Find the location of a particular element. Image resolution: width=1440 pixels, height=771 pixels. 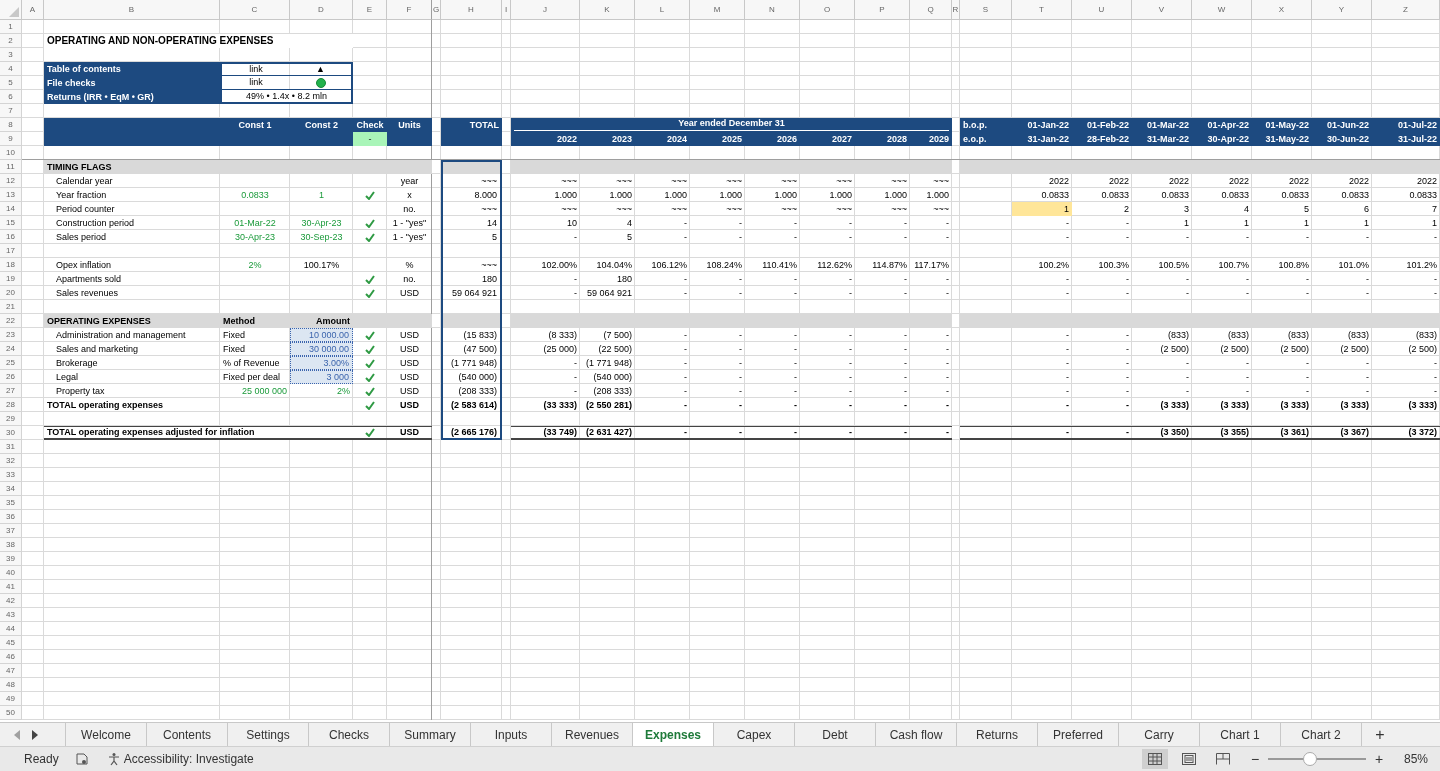

up-arrow-icon: ▲ is located at coordinates (321, 69).